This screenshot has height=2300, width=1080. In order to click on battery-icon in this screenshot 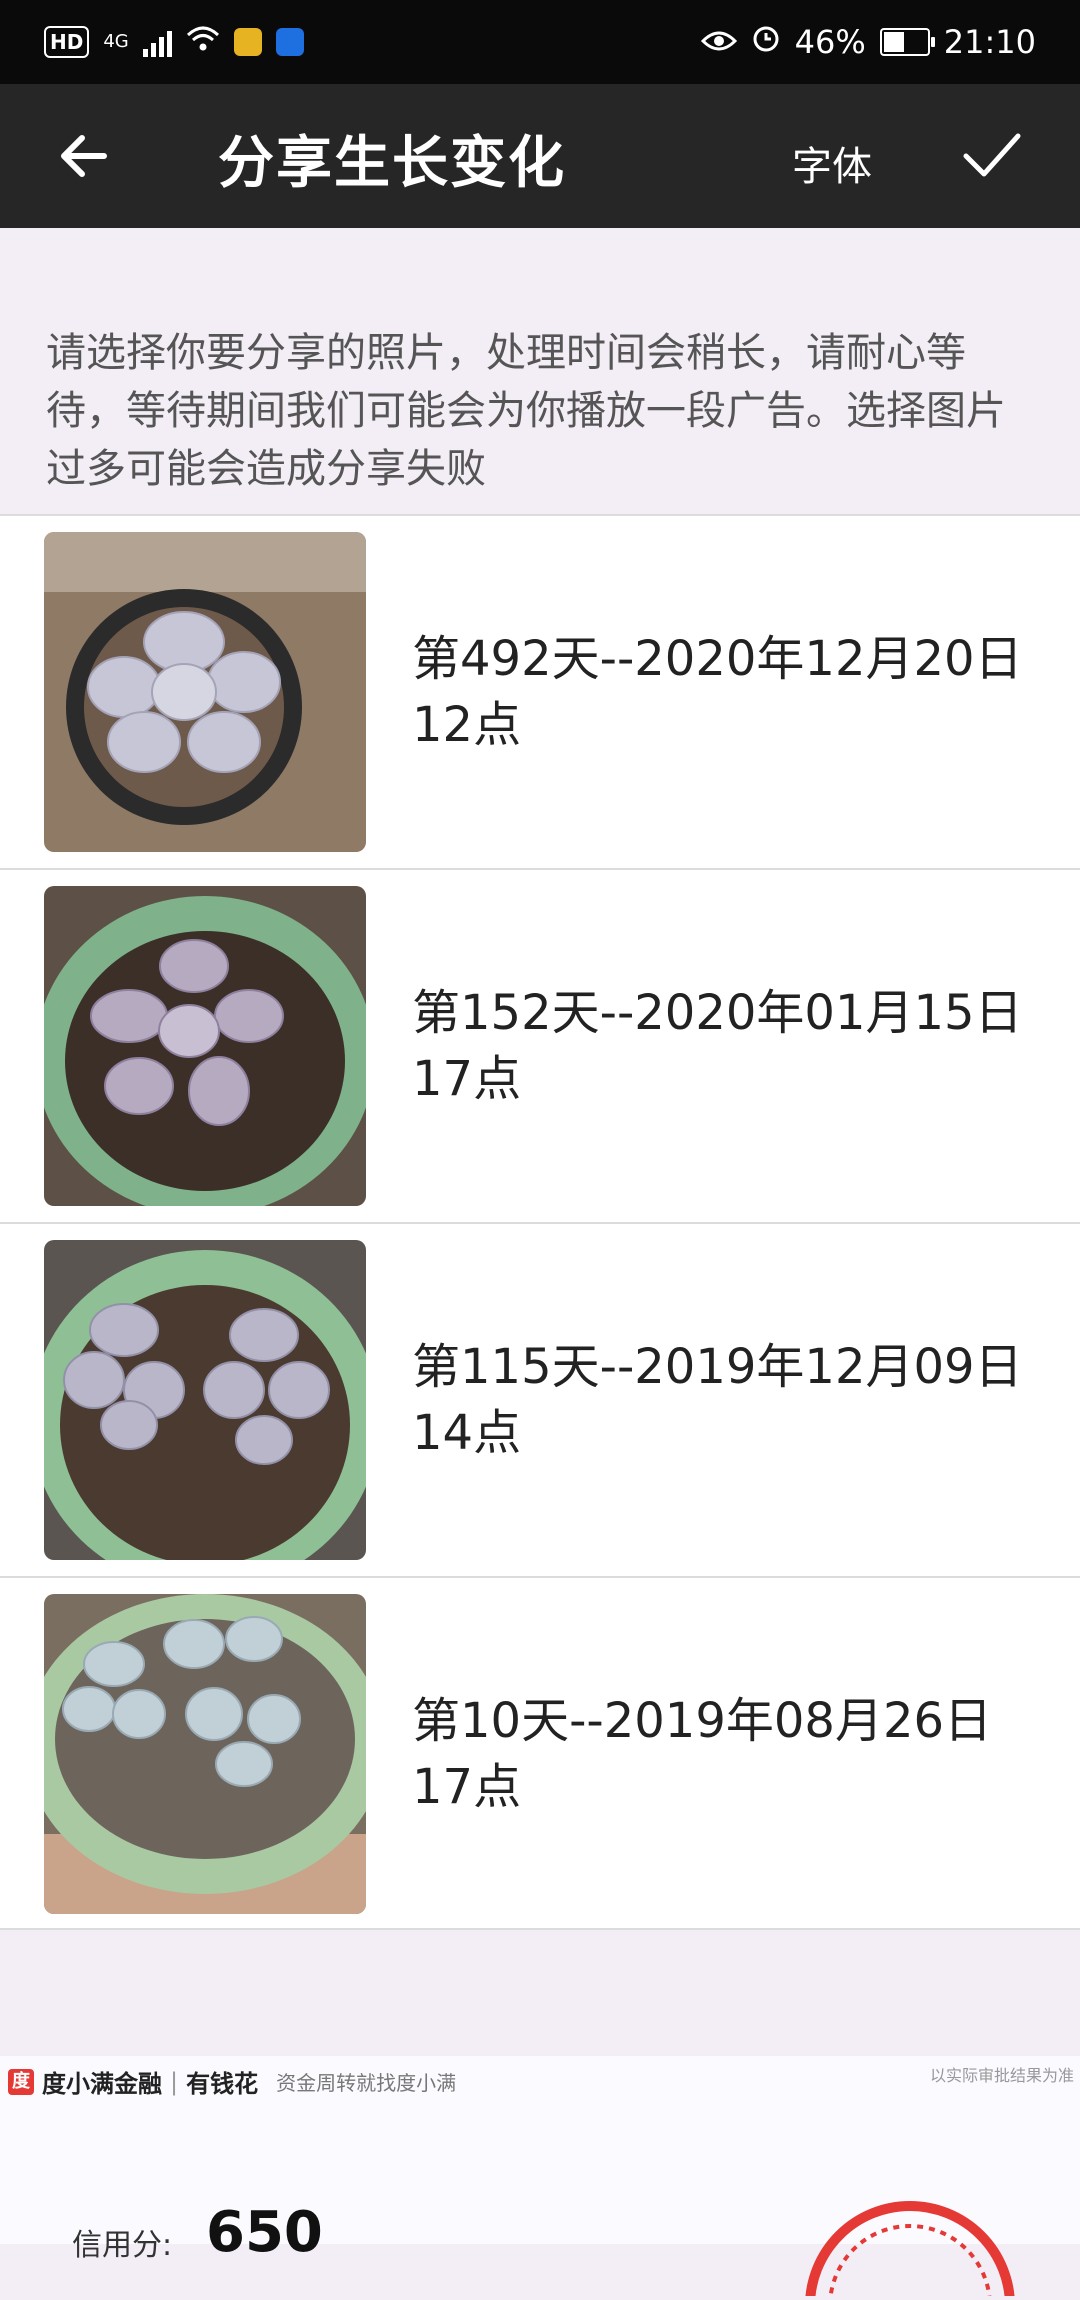, I will do `click(907, 42)`.